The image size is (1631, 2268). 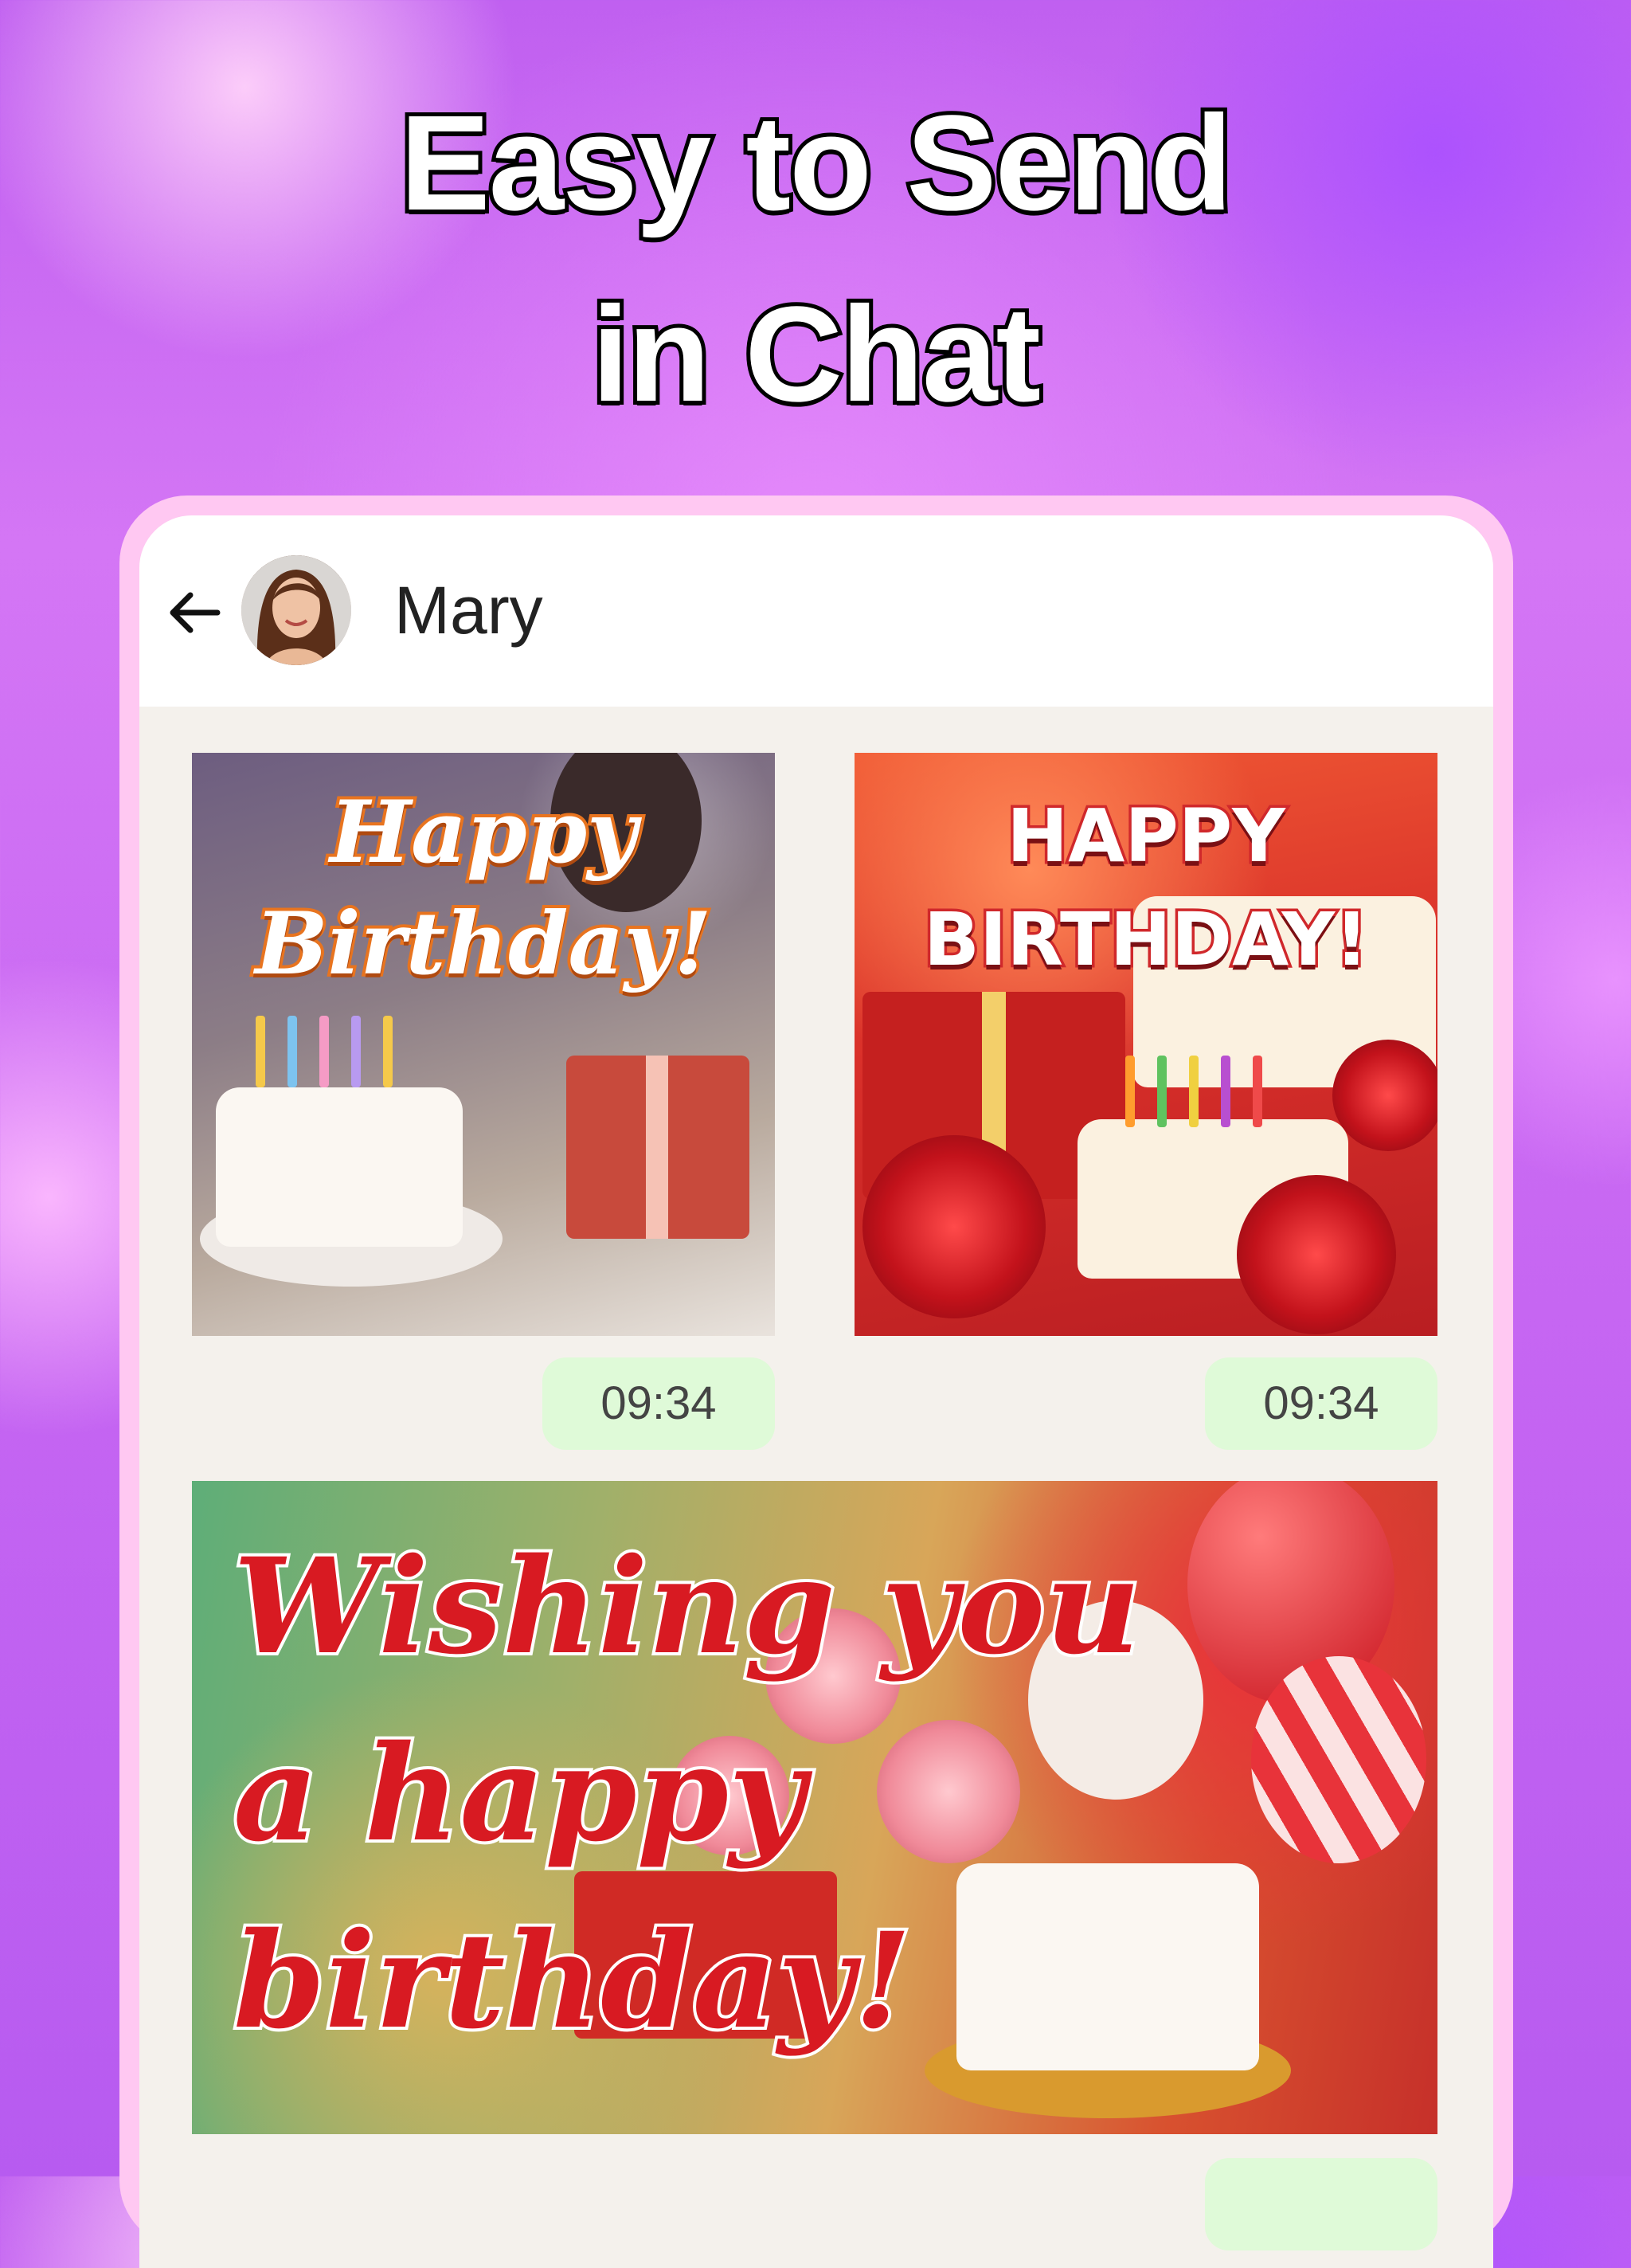 What do you see at coordinates (816, 355) in the screenshot?
I see `headline-line-2: in Chat` at bounding box center [816, 355].